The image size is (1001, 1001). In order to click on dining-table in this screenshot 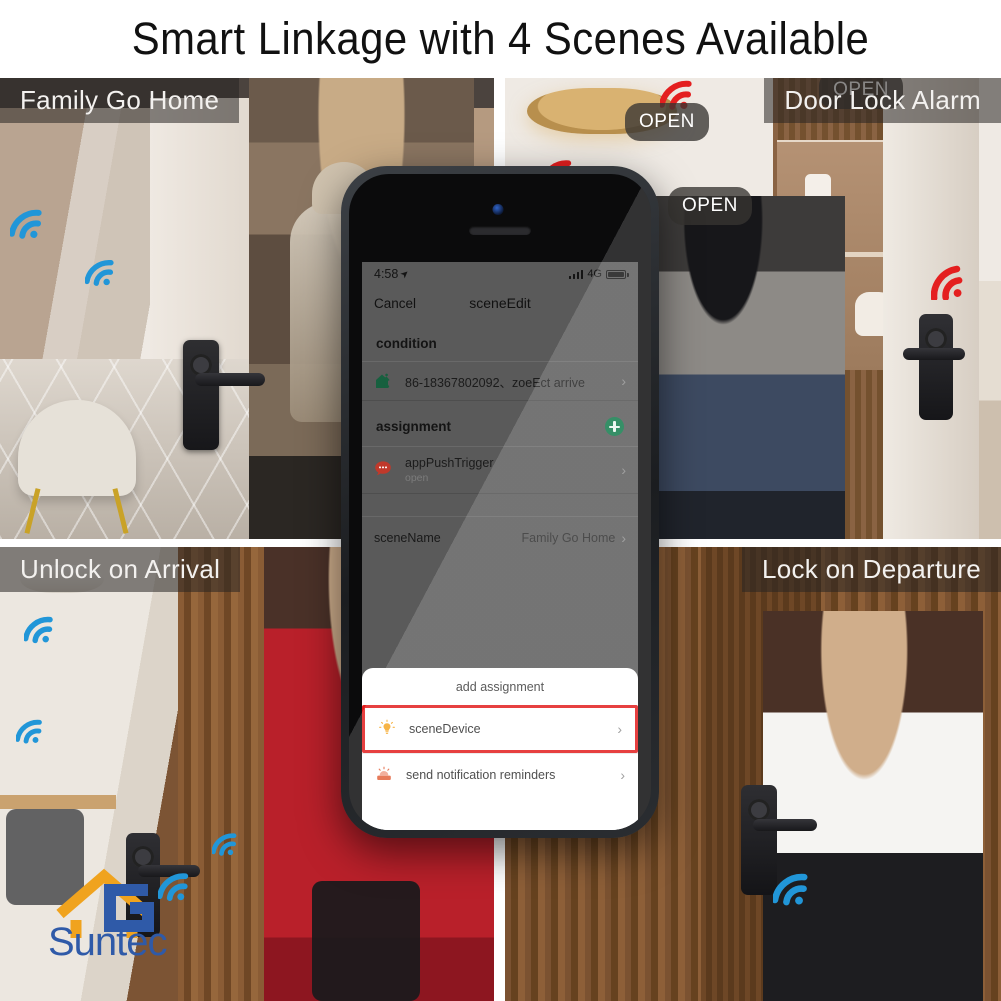, I will do `click(58, 802)`.